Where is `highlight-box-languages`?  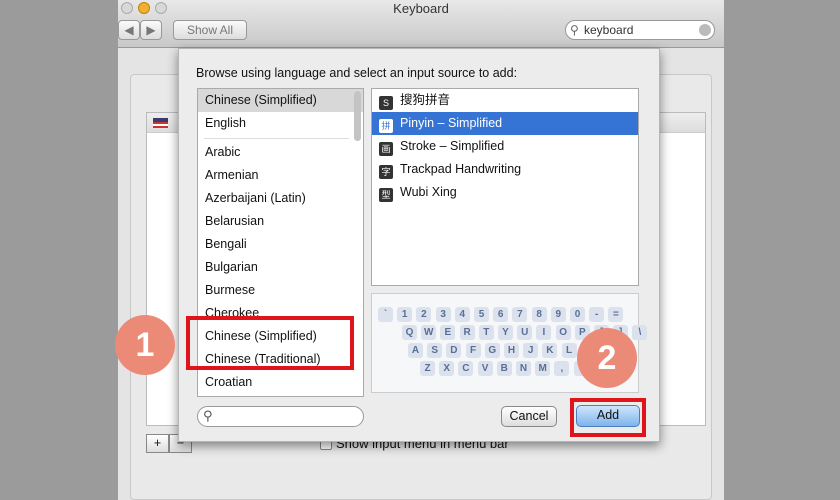
highlight-box-languages is located at coordinates (270, 343).